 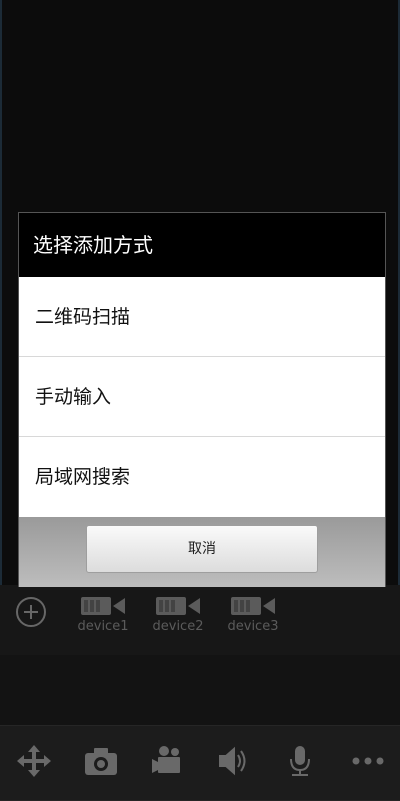 What do you see at coordinates (202, 549) in the screenshot?
I see `cancel-button: 取消` at bounding box center [202, 549].